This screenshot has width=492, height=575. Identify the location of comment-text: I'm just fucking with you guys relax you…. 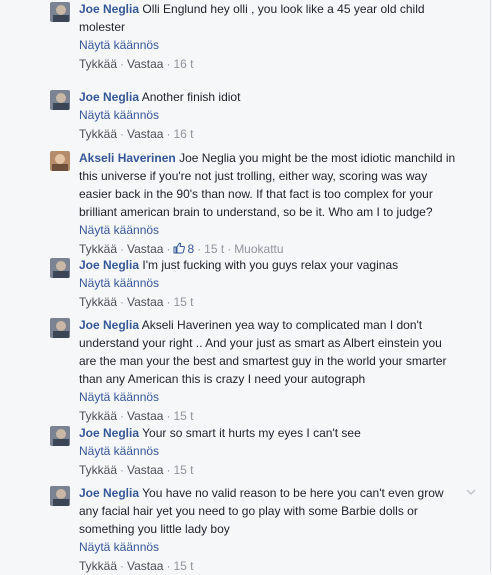
(270, 265).